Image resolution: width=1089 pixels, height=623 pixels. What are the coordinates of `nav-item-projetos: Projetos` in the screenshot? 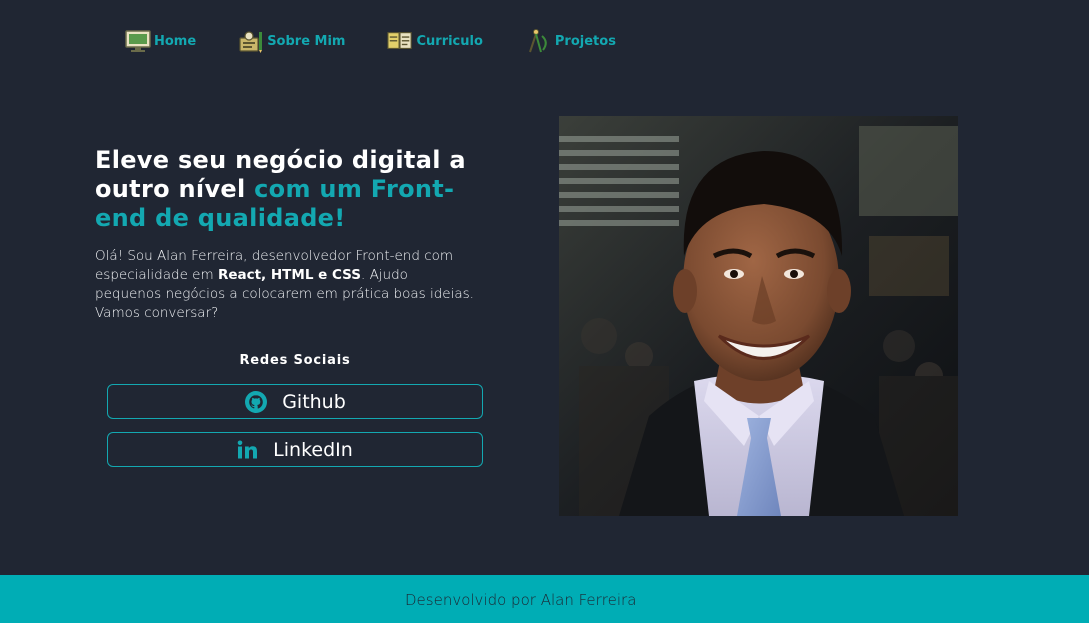 It's located at (571, 41).